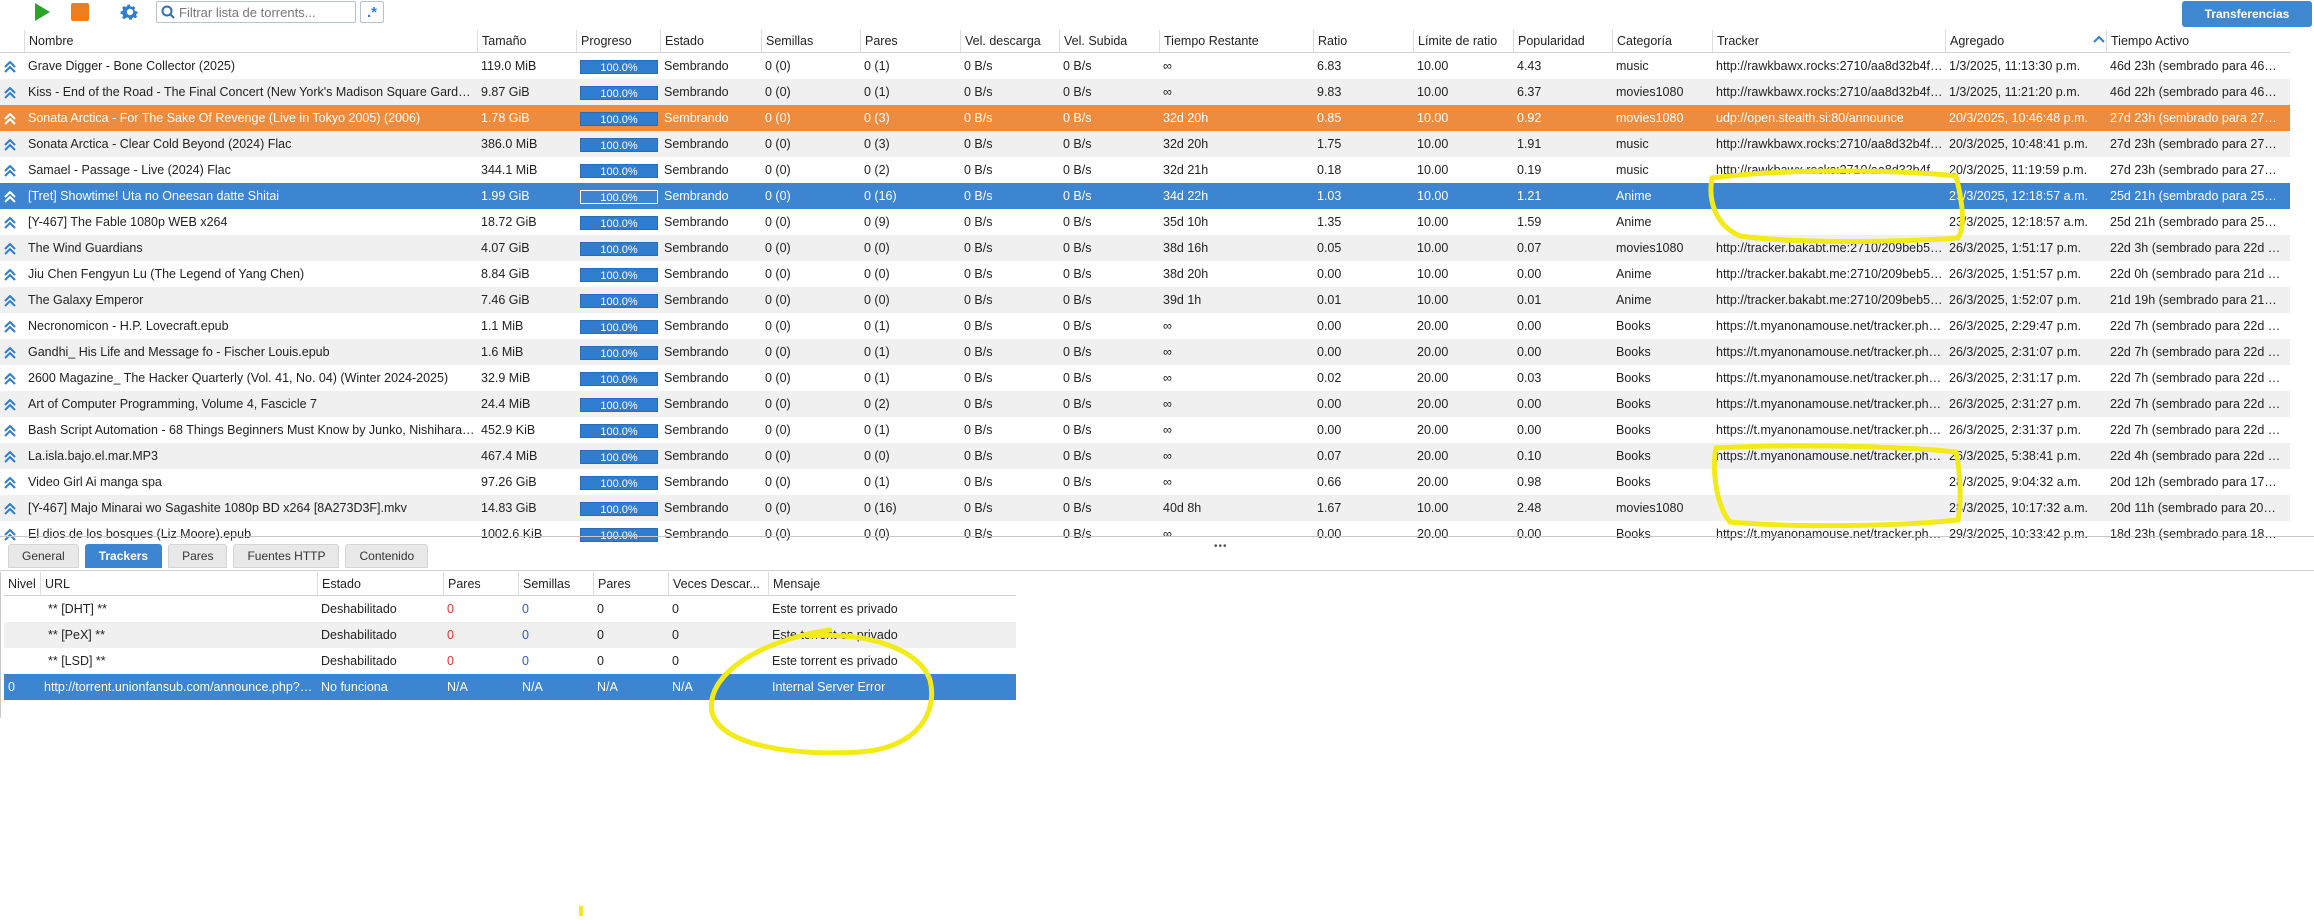  I want to click on cell-mensaje: Este torrent es privado, so click(835, 635).